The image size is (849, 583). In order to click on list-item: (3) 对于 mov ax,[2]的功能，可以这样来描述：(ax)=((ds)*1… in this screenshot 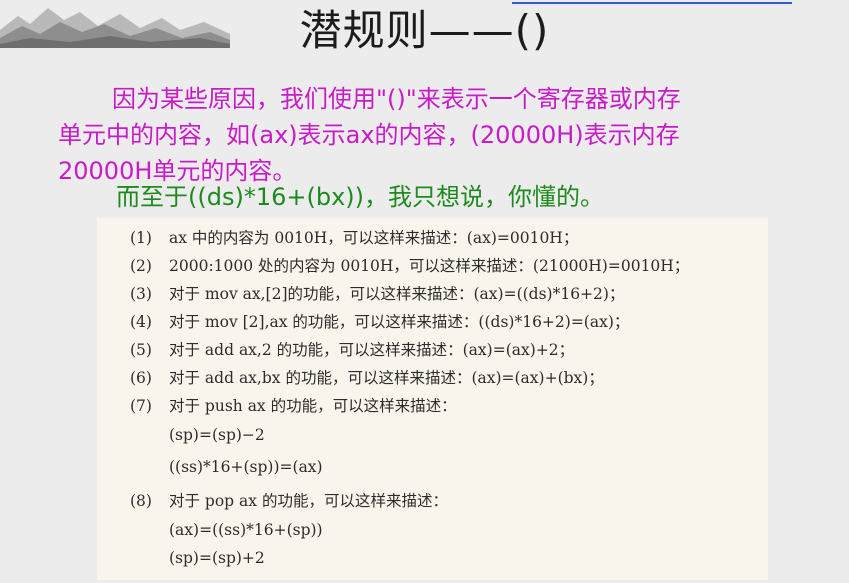, I will do `click(377, 293)`.